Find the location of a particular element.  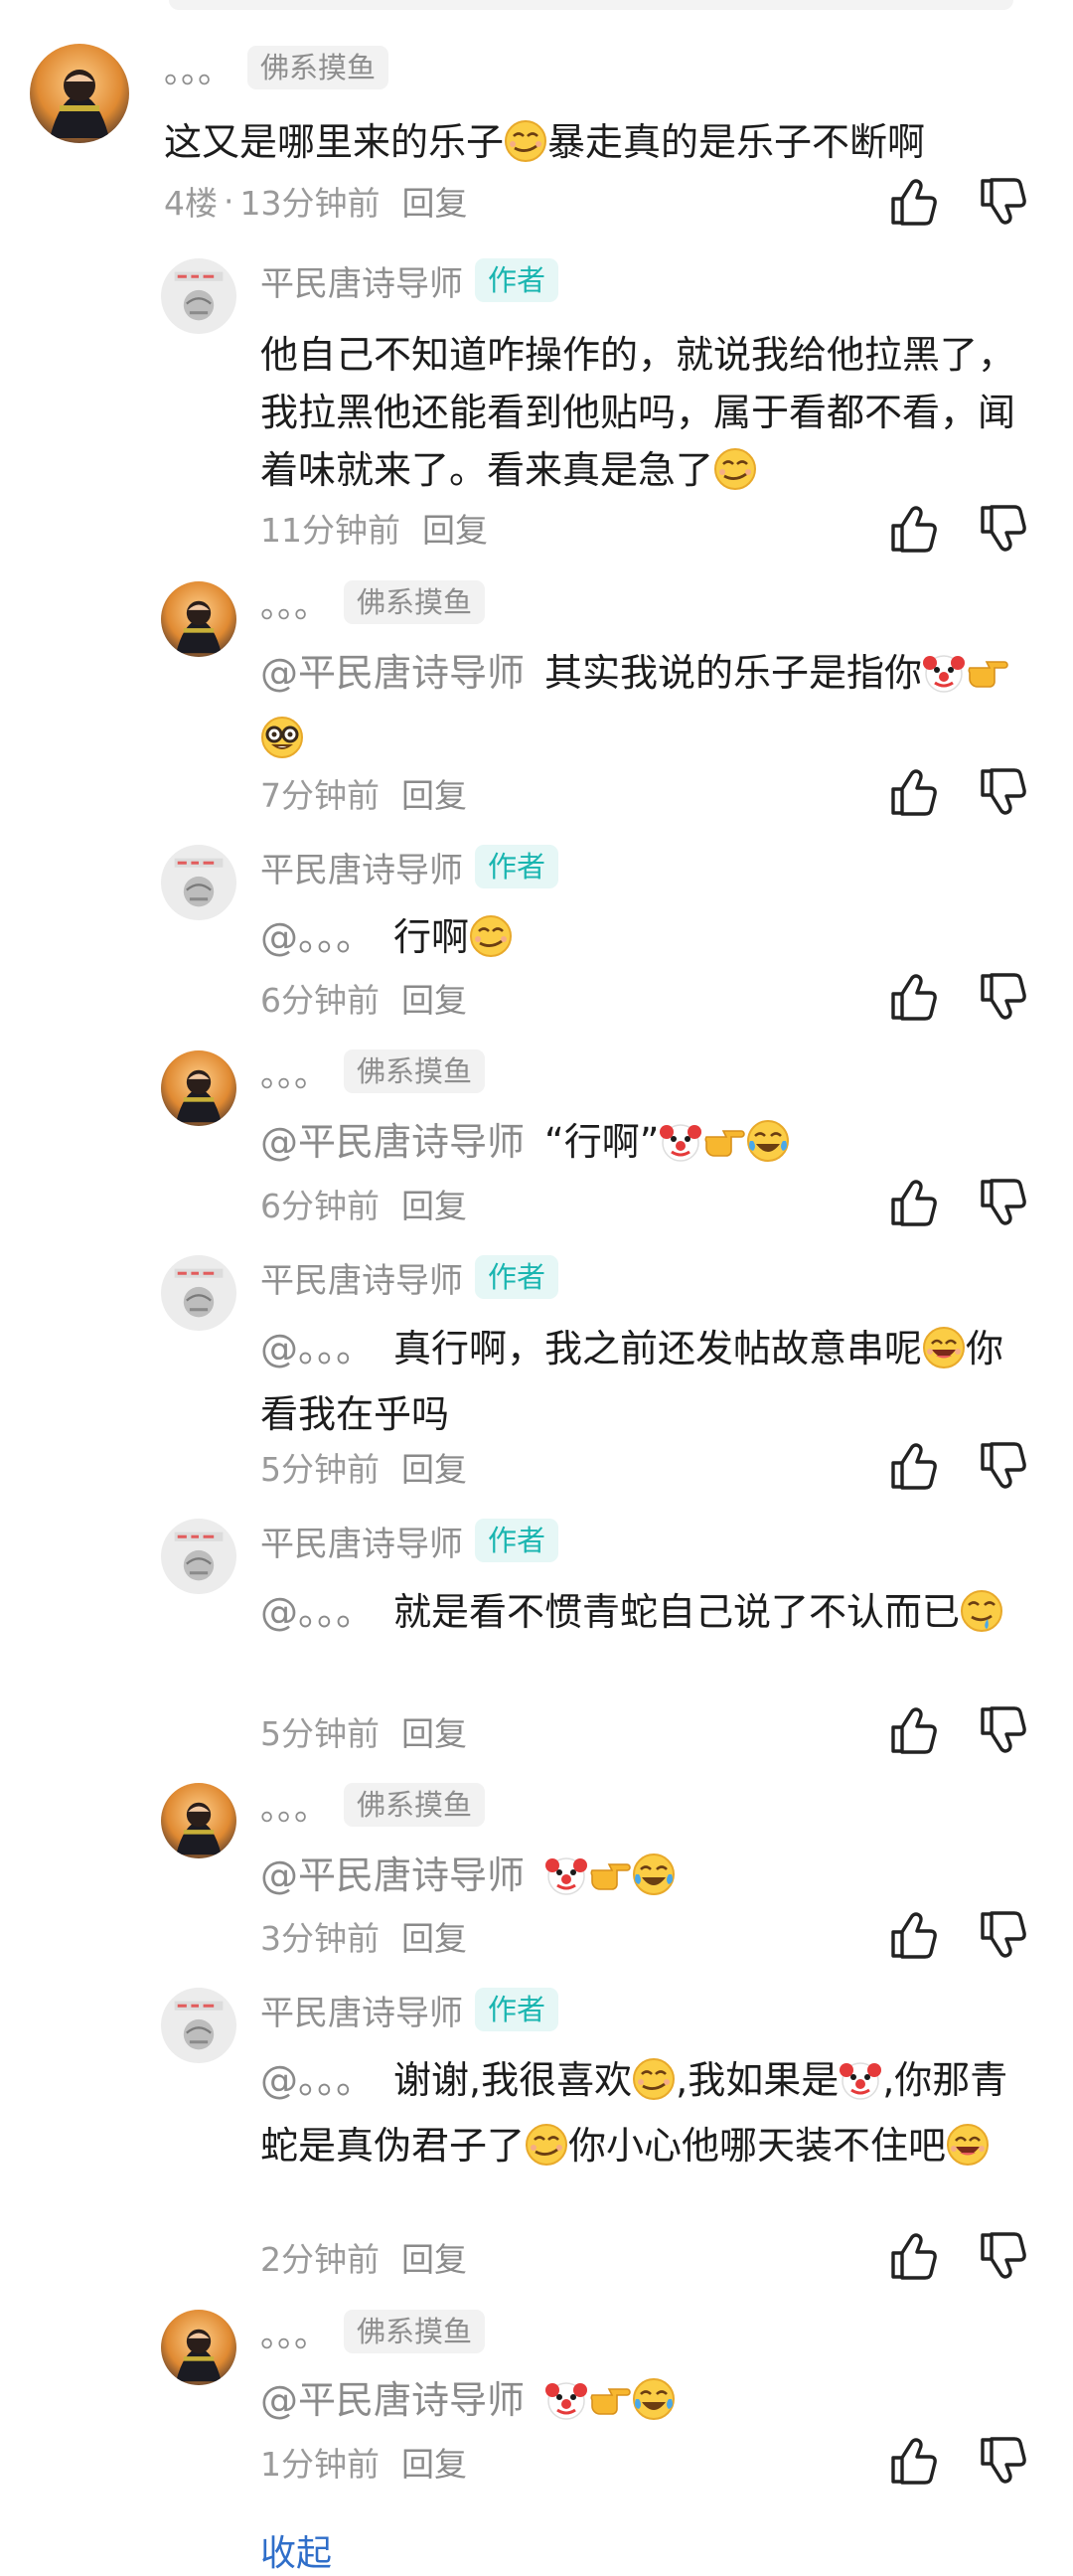

comment-text-segment: 真行啊，我之前还发帖故意串呢 is located at coordinates (658, 1348).